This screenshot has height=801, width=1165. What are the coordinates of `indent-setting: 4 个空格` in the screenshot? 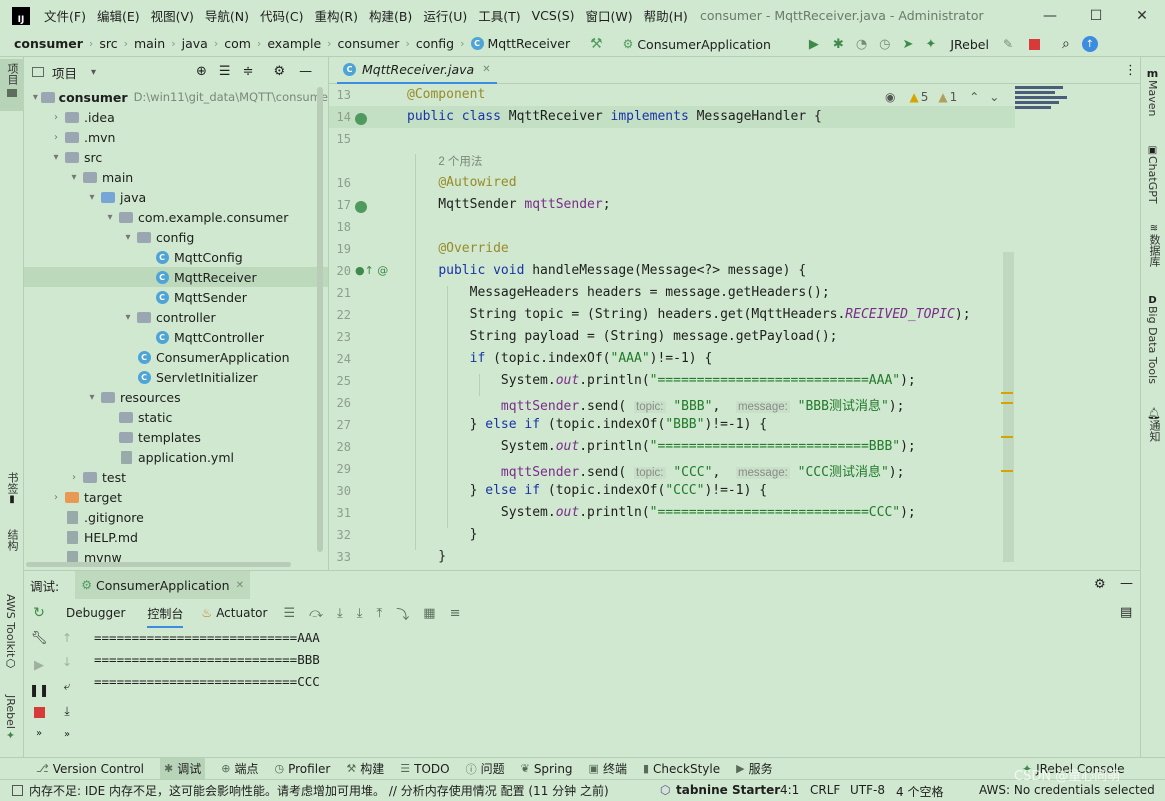 It's located at (919, 791).